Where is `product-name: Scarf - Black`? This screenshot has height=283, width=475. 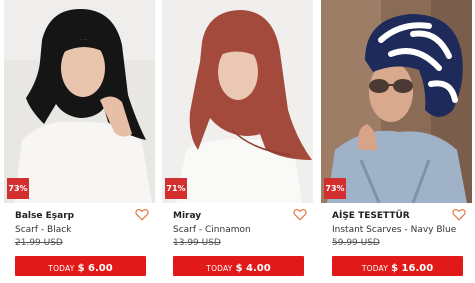
product-name: Scarf - Black is located at coordinates (43, 230).